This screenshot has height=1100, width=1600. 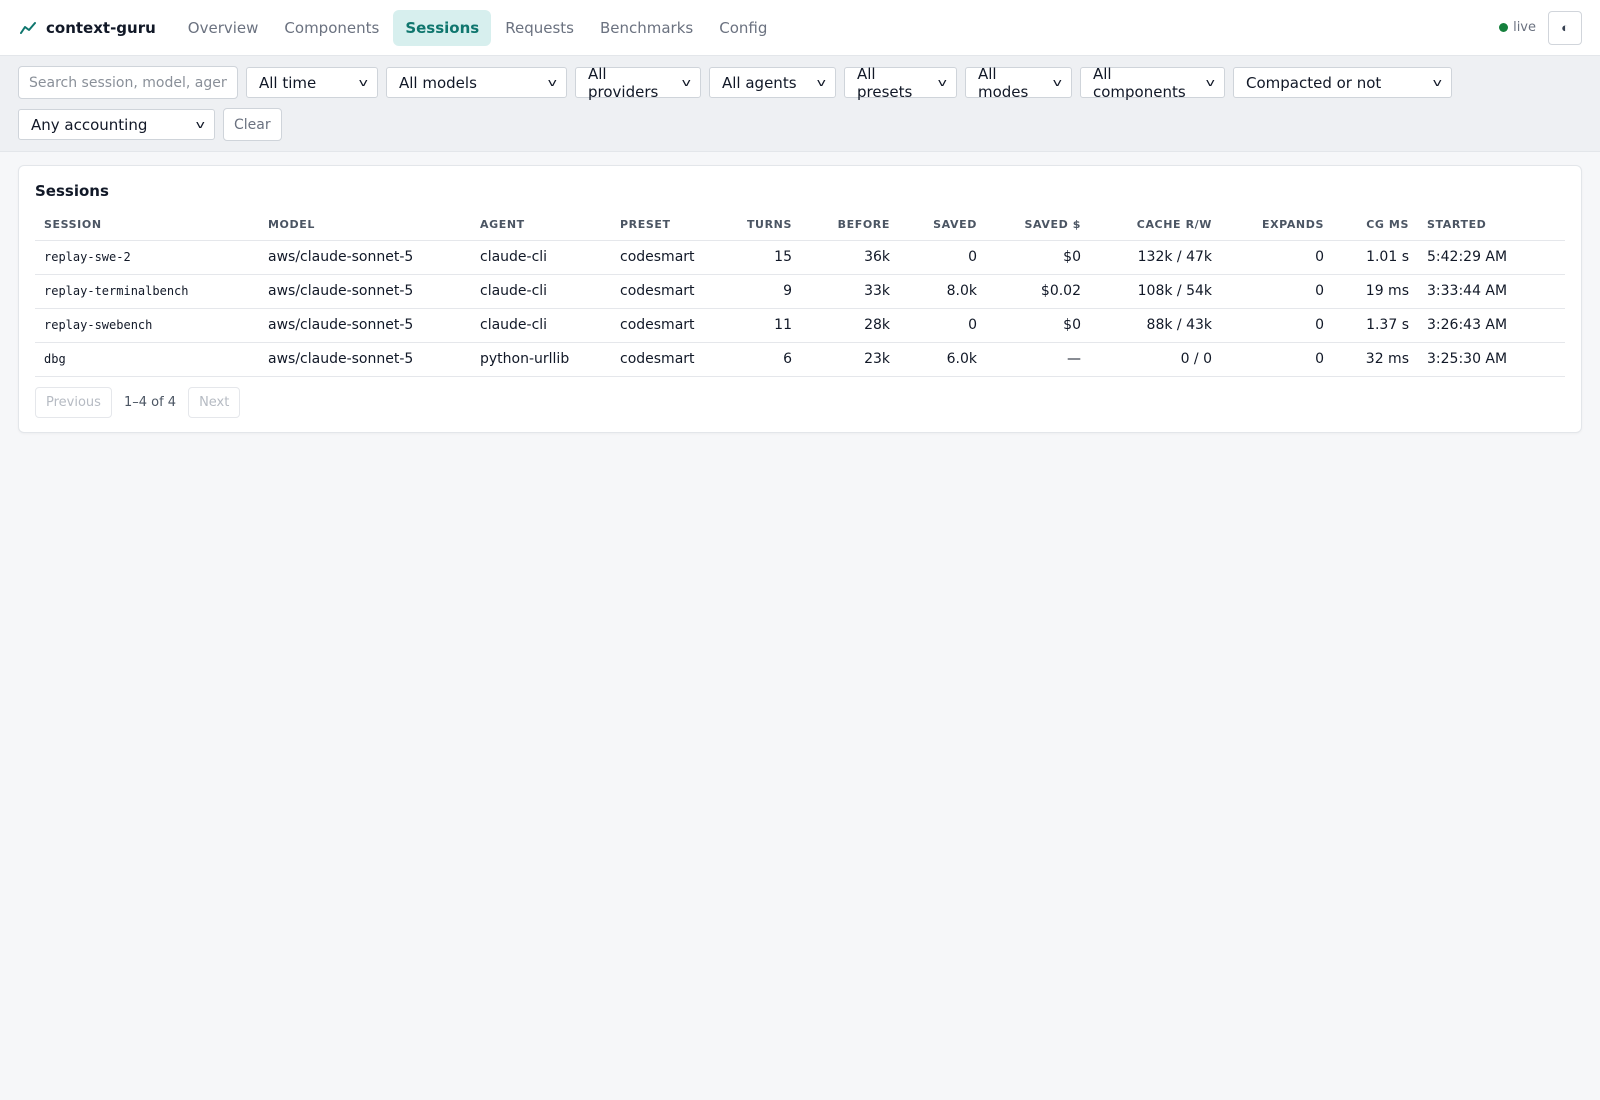 I want to click on presets-select-value: All presets, so click(x=885, y=82).